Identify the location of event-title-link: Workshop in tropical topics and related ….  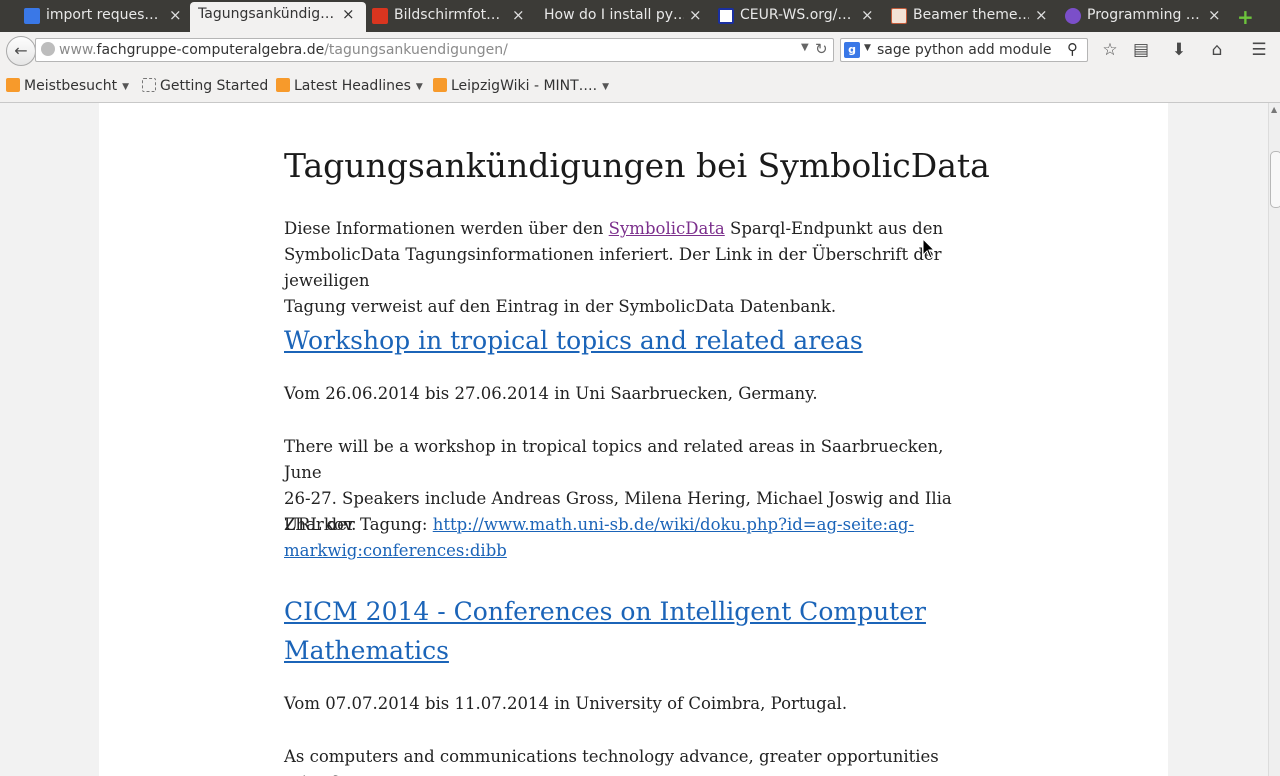
(634, 340).